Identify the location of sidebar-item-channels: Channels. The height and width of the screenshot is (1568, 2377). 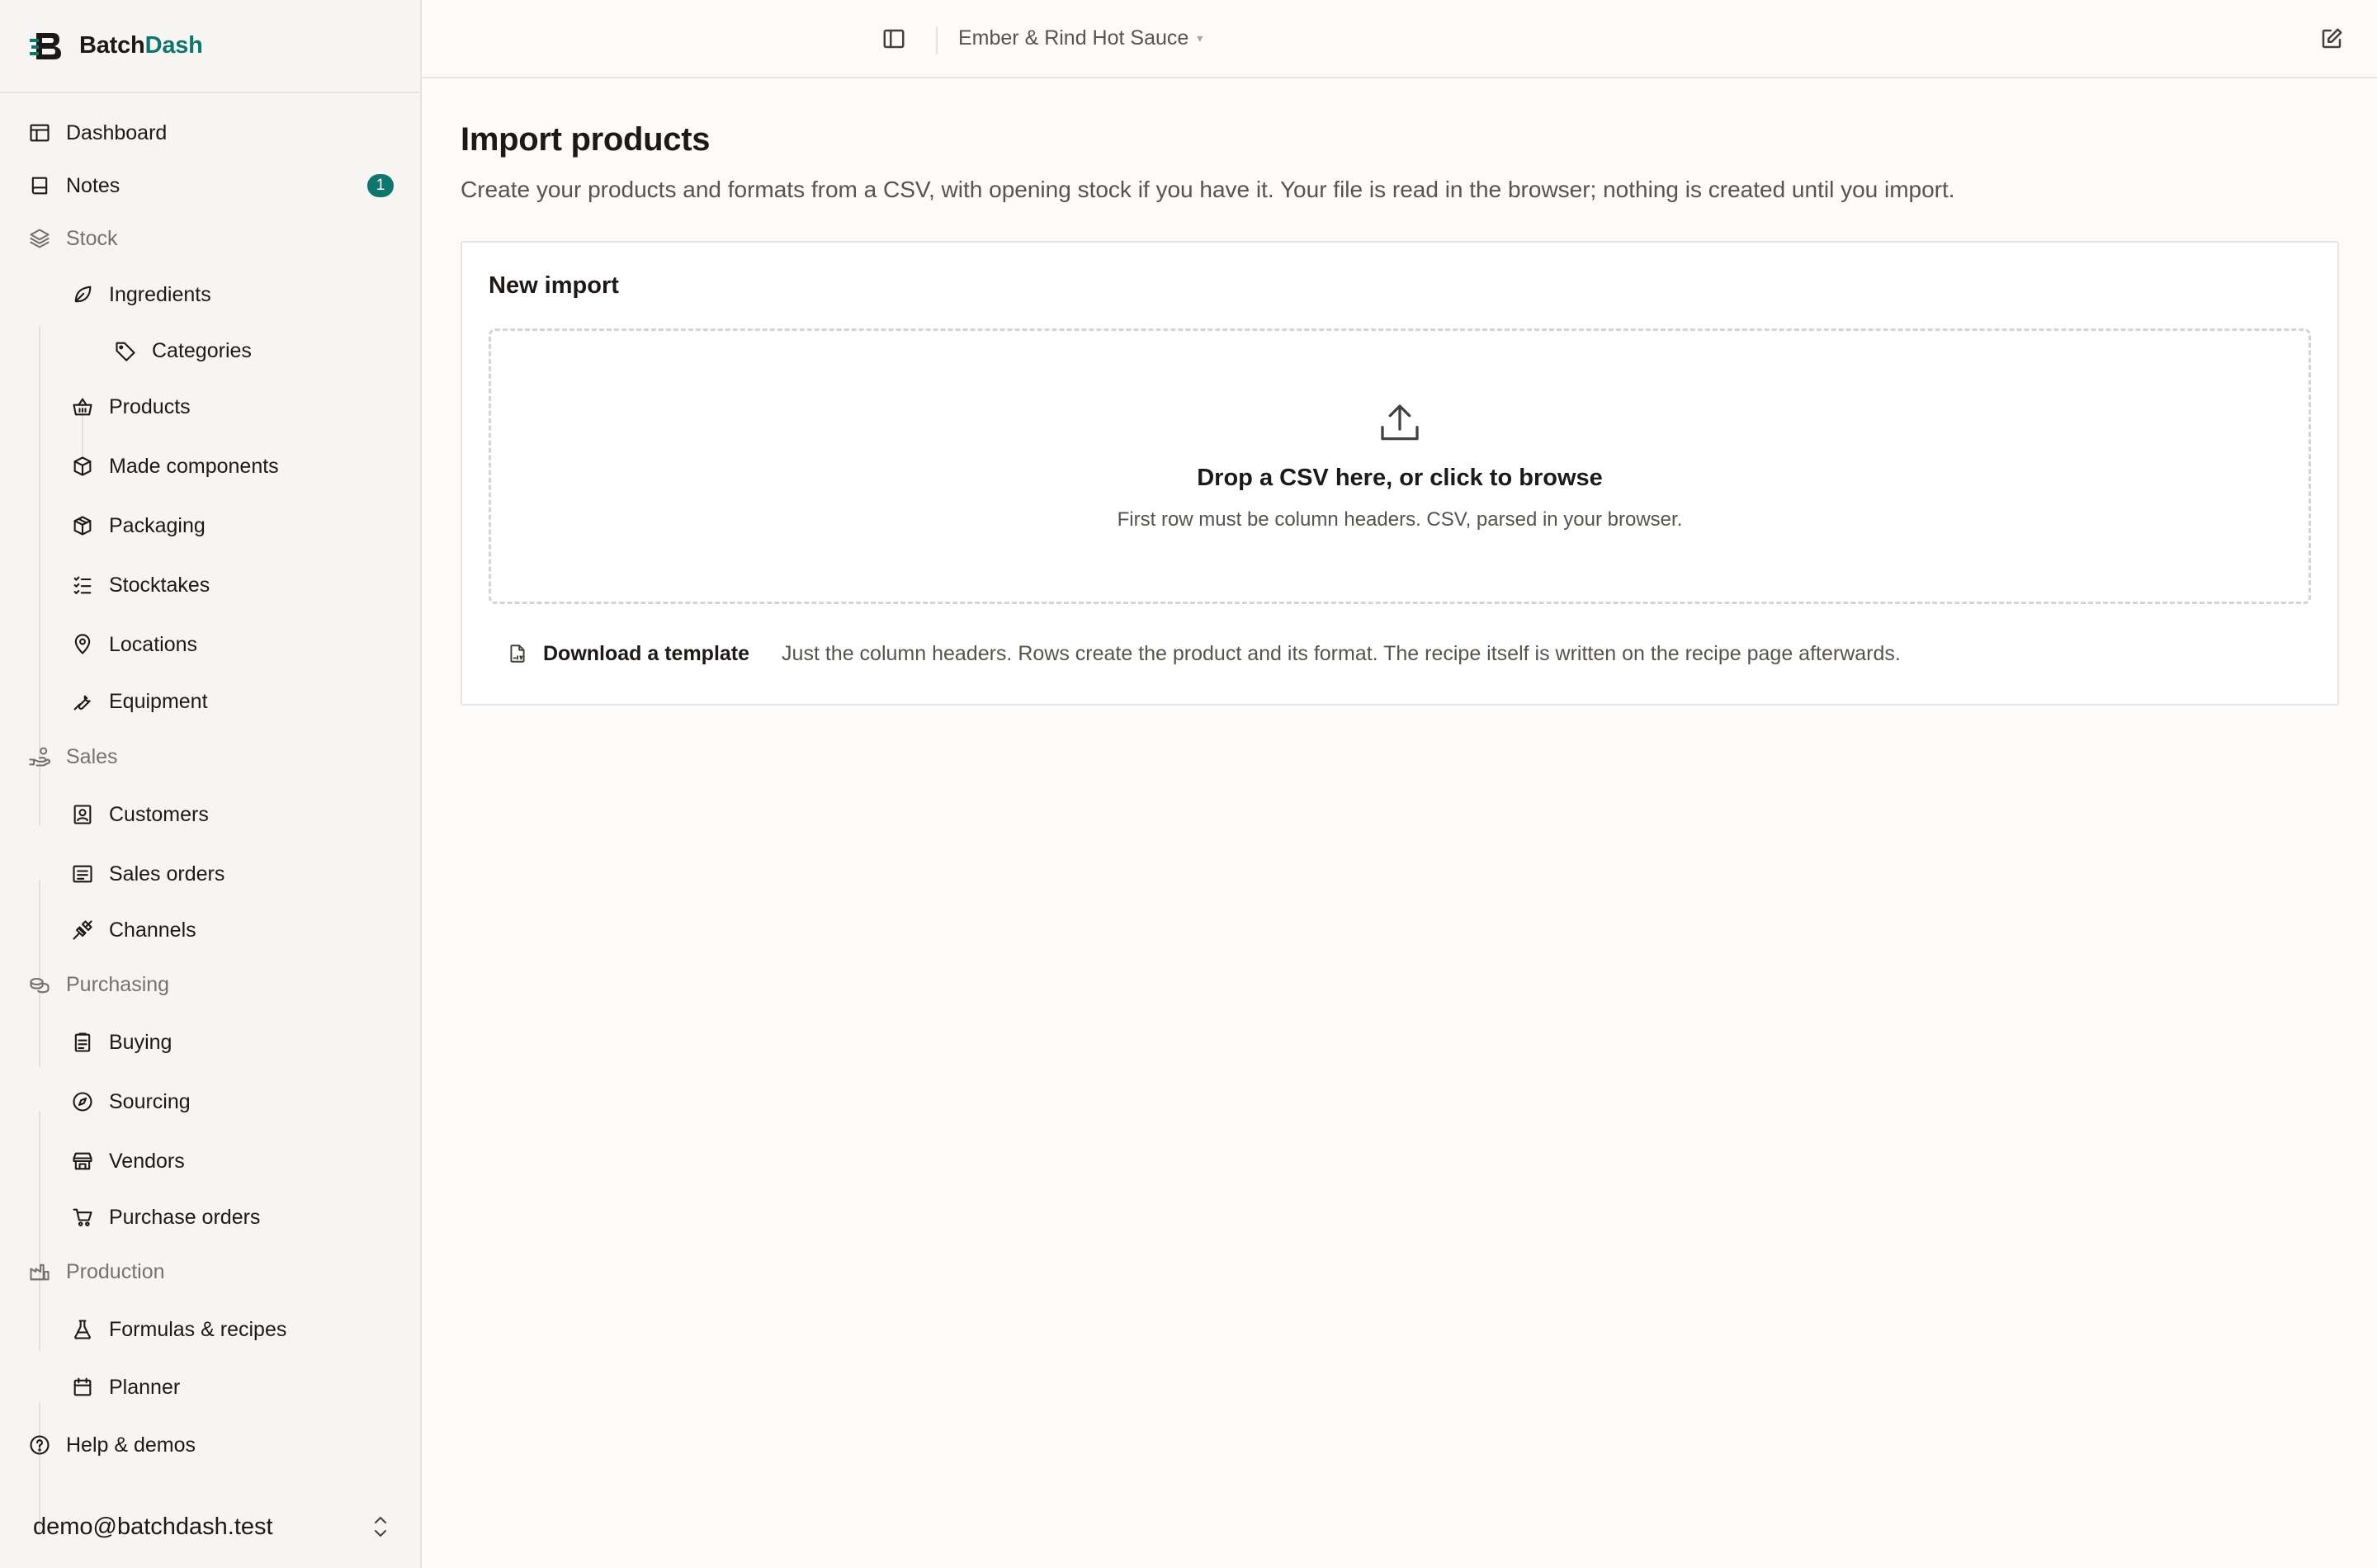
(210, 930).